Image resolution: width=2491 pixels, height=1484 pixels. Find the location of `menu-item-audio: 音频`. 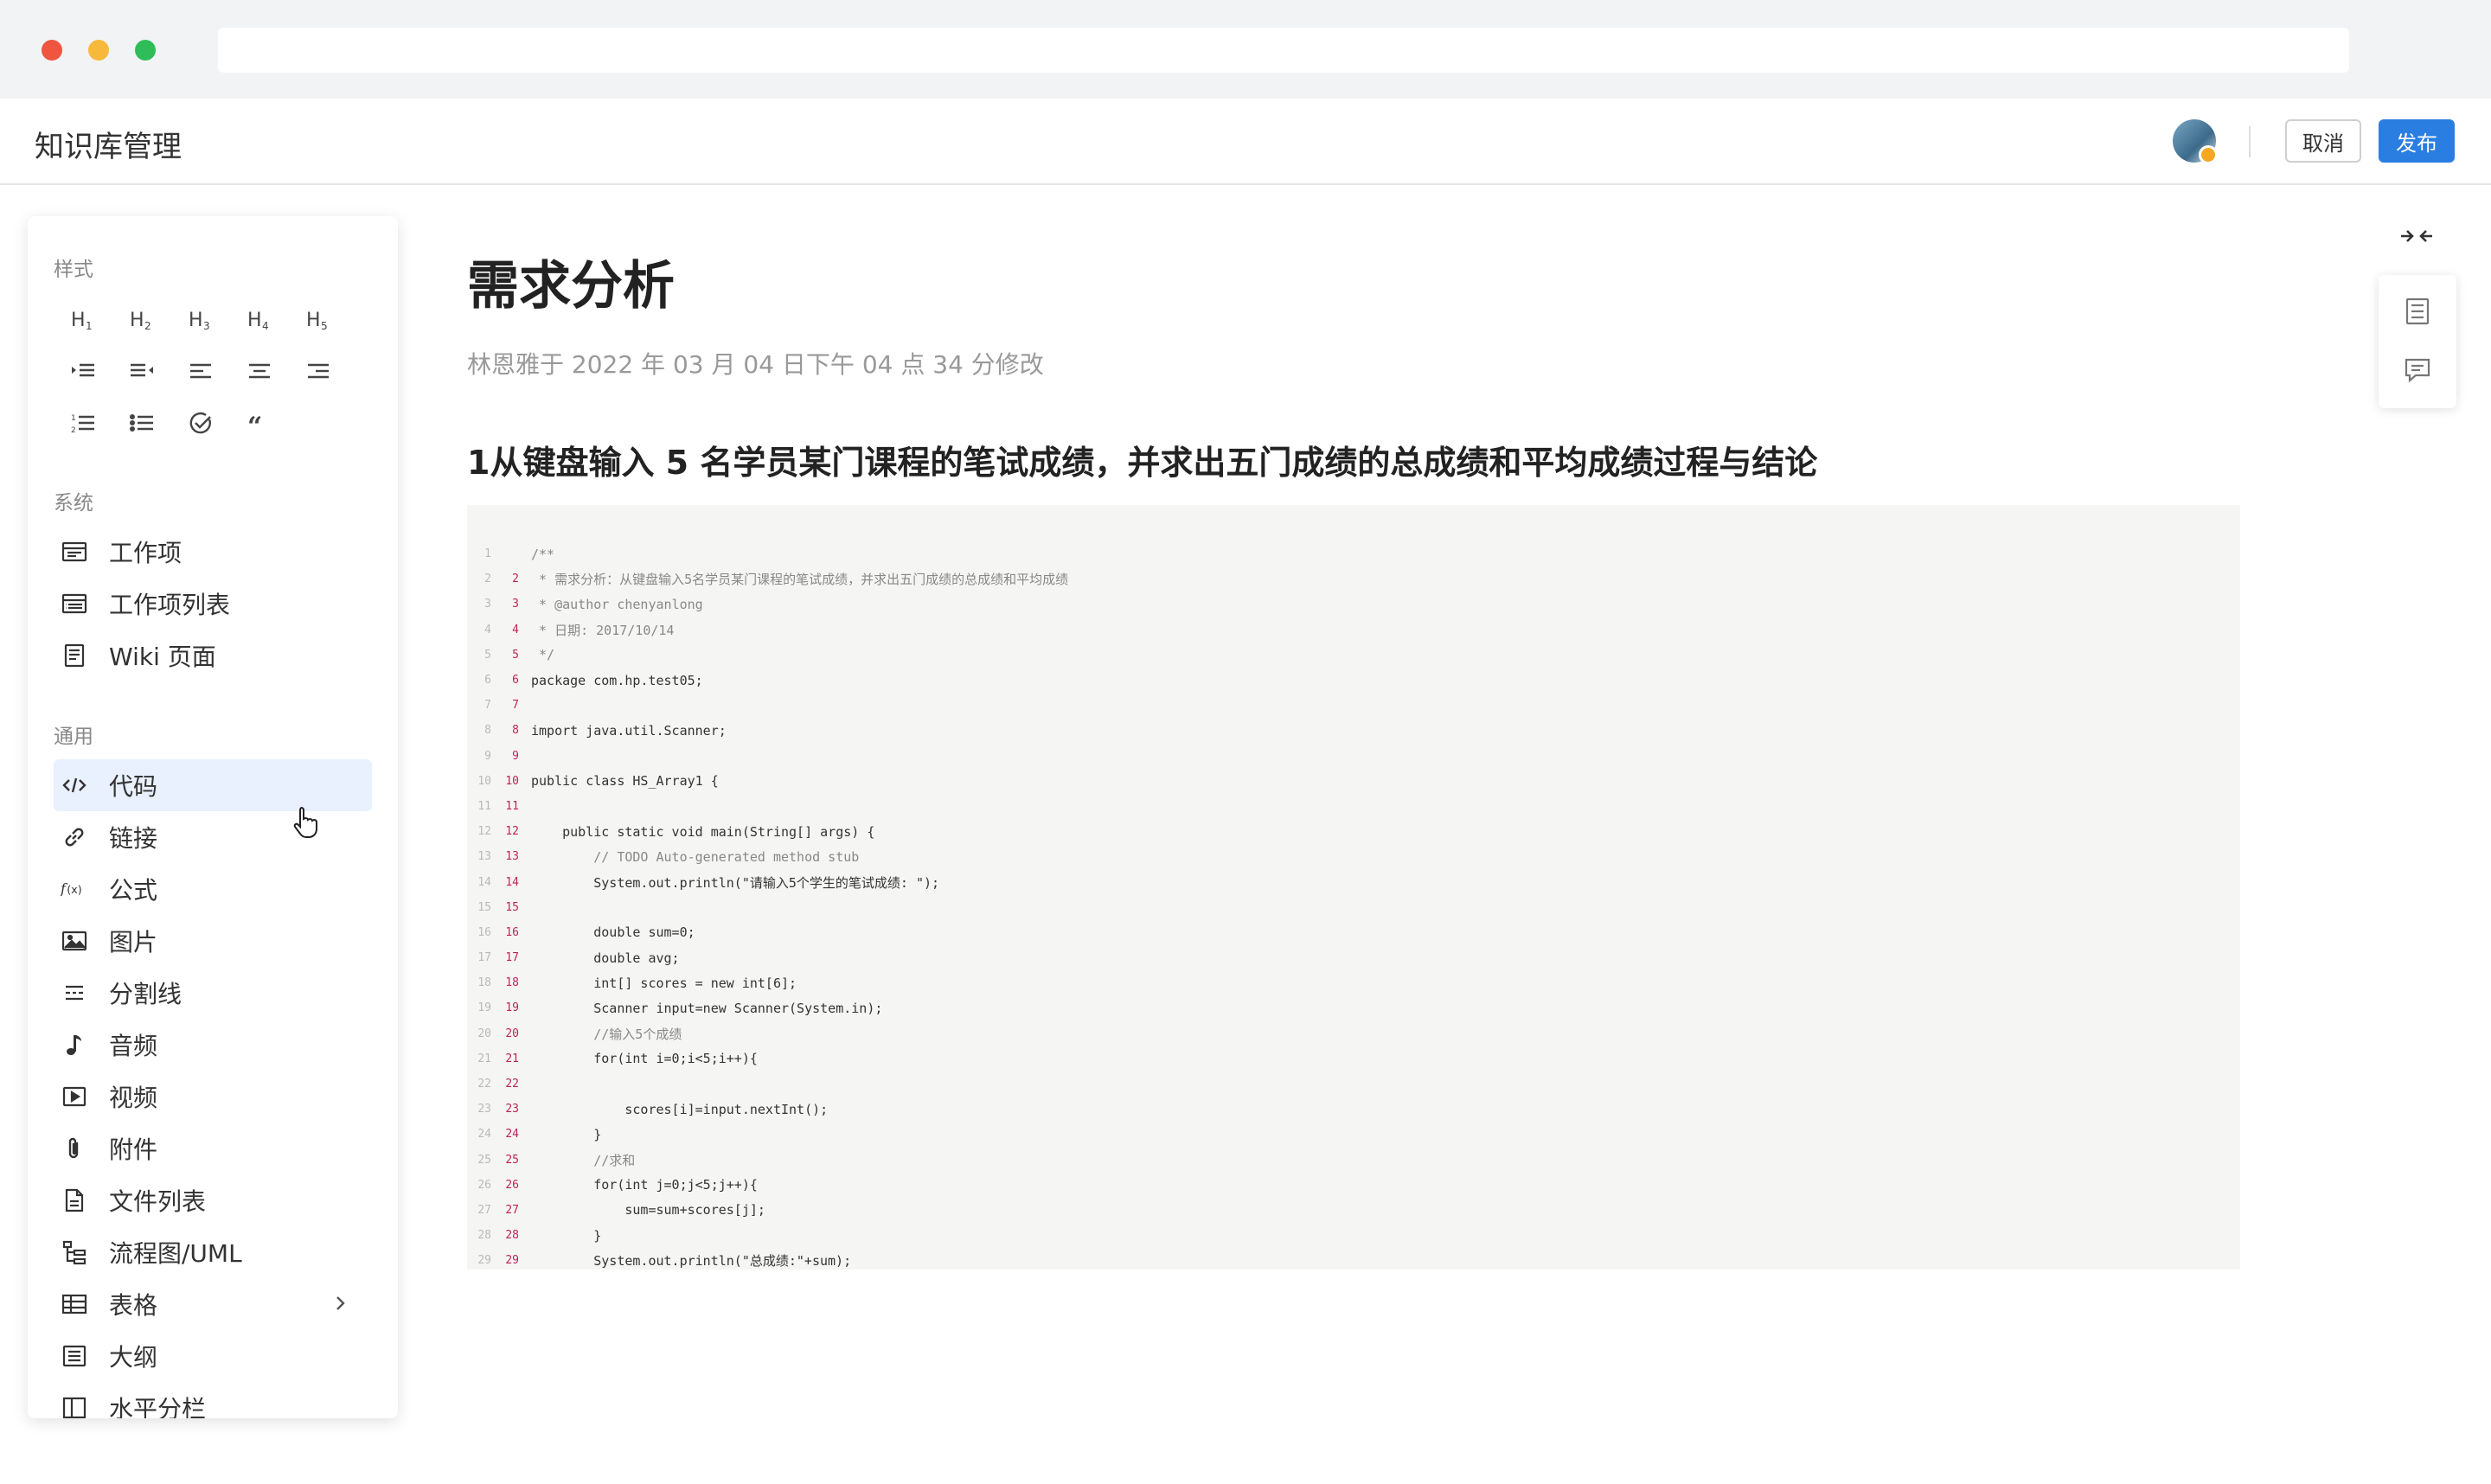

menu-item-audio: 音频 is located at coordinates (213, 1045).